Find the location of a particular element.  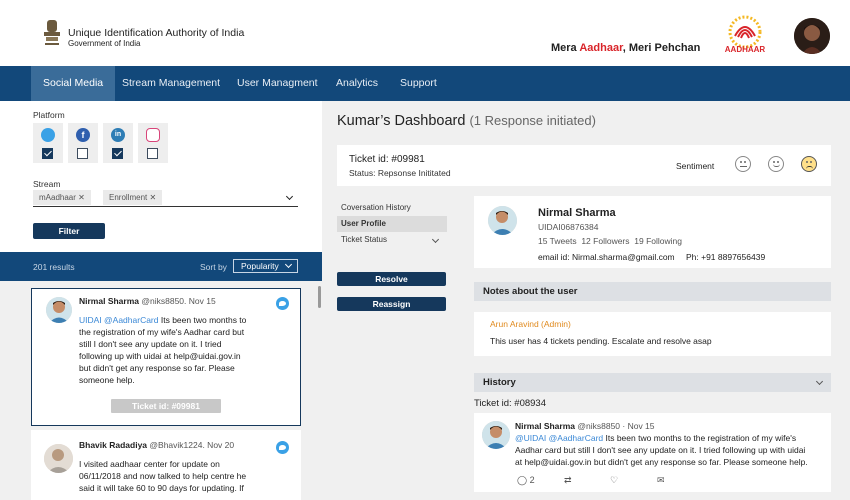

profile-email: email id: Nirmal.sharma@gmail.com is located at coordinates (606, 257).